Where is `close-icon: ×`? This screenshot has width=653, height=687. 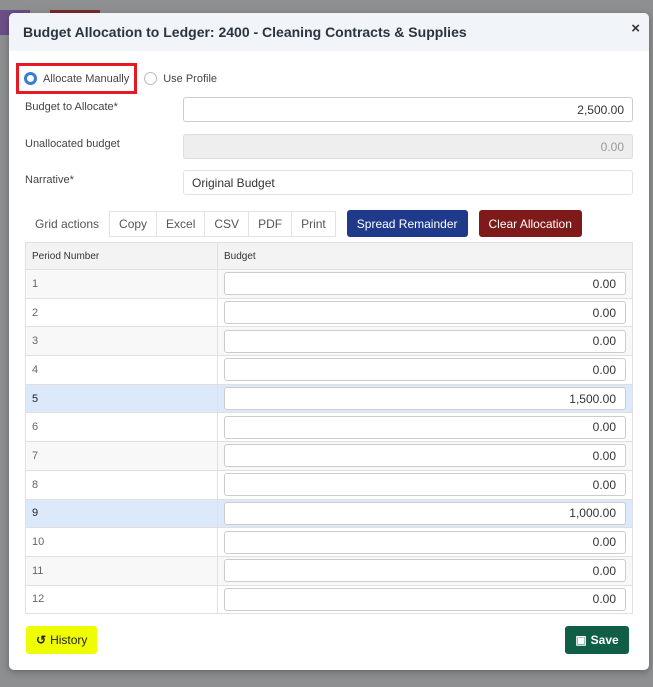
close-icon: × is located at coordinates (635, 28).